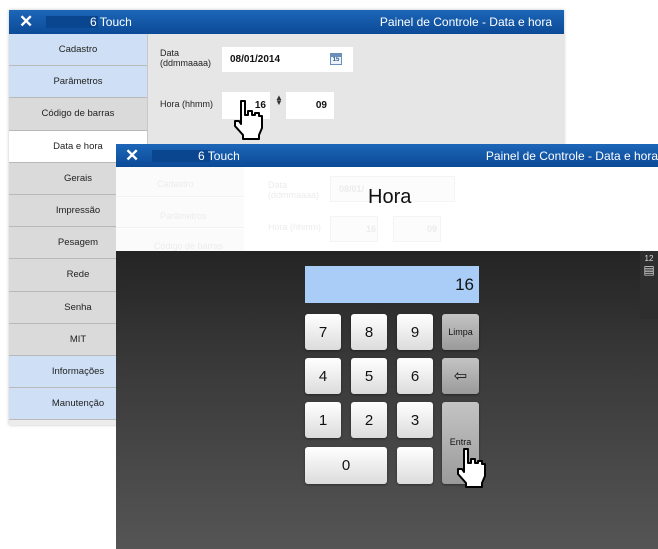 The width and height of the screenshot is (658, 549). I want to click on dialog-title: Hora, so click(390, 197).